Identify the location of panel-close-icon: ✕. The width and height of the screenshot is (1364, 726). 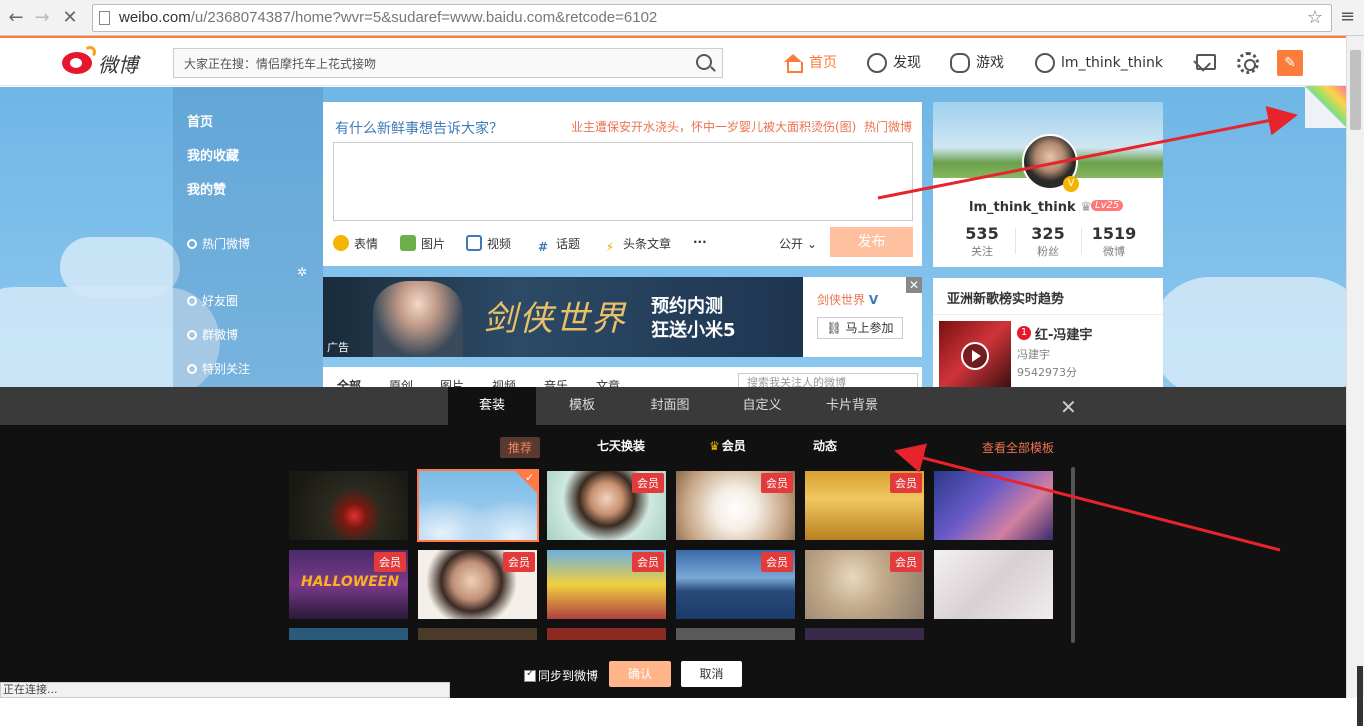
(1068, 407).